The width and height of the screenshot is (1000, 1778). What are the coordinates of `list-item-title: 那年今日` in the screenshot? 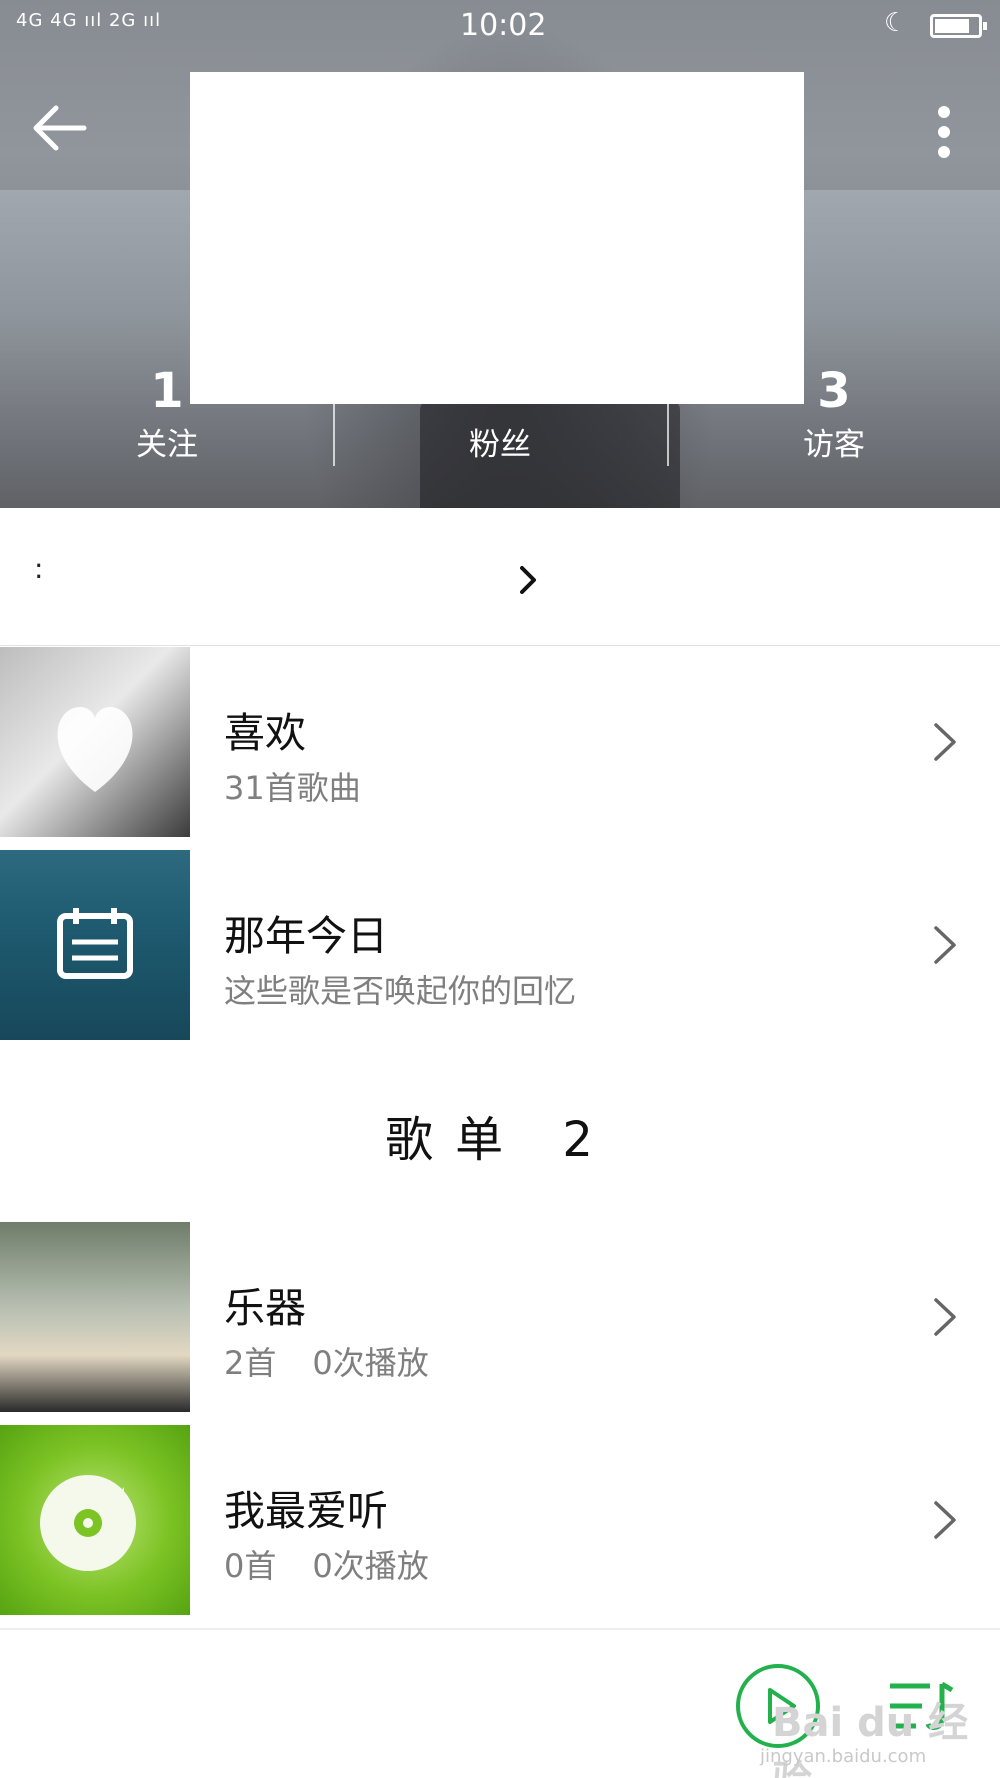 It's located at (306, 936).